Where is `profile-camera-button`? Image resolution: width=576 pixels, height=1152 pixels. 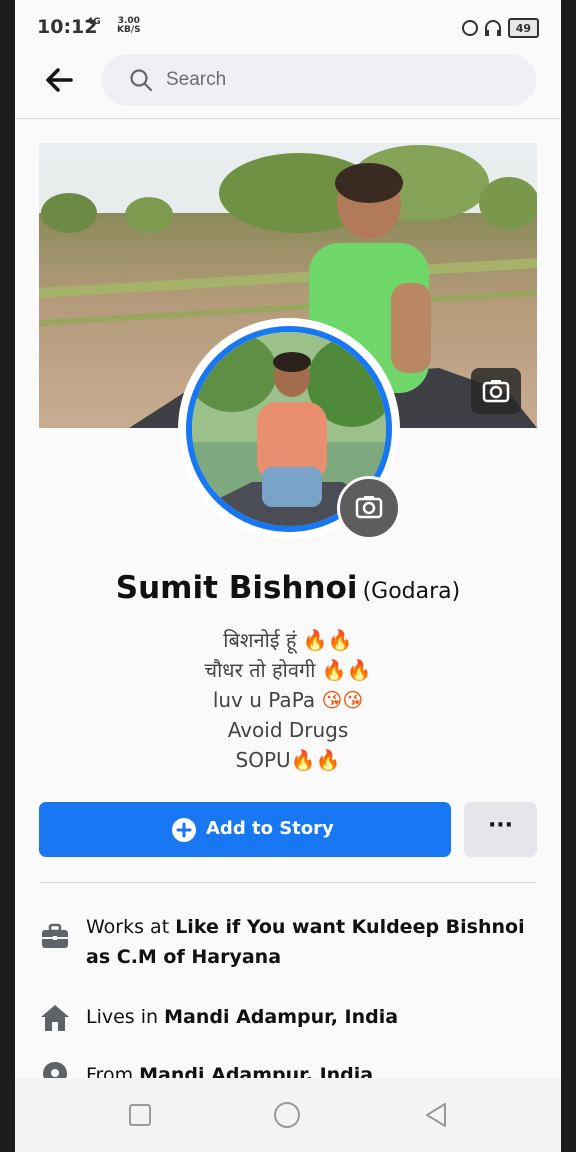 profile-camera-button is located at coordinates (369, 508).